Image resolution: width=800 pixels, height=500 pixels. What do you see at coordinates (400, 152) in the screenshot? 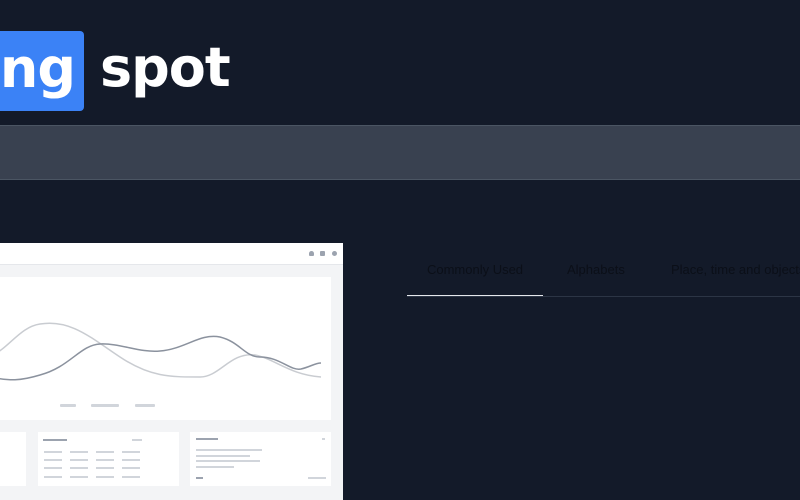
I see `navigation-bar` at bounding box center [400, 152].